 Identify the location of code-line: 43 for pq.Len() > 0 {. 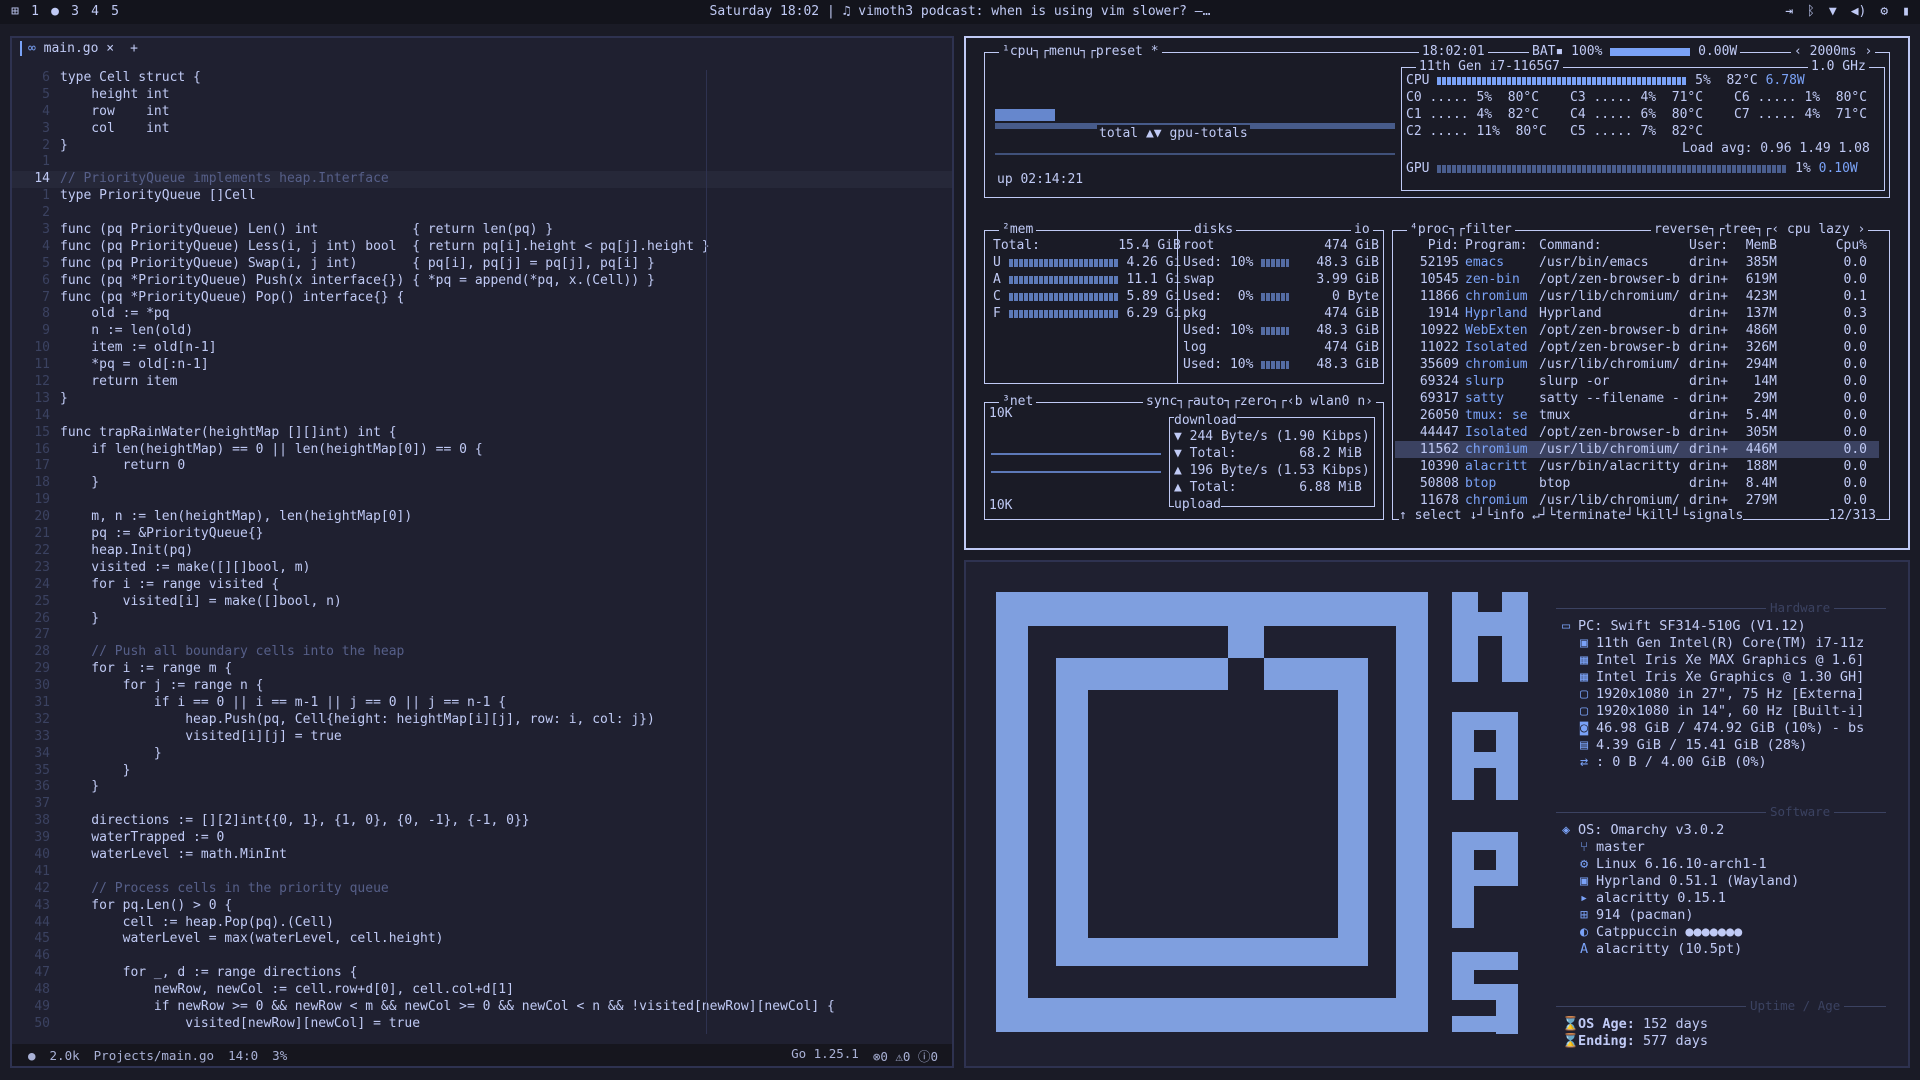
(482, 906).